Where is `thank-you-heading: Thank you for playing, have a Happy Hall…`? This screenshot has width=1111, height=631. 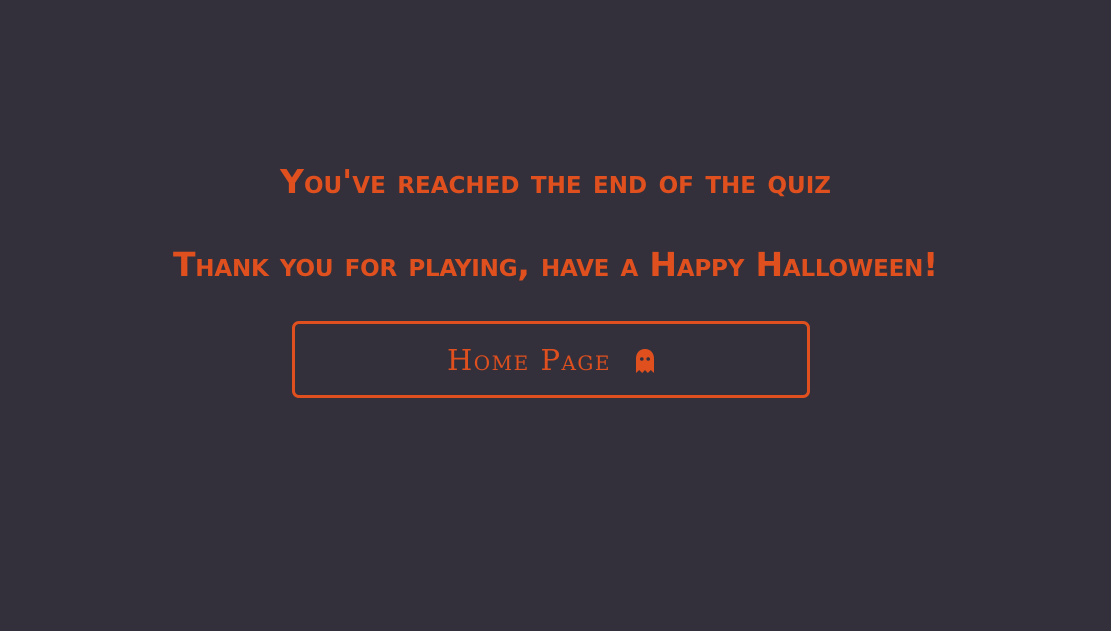 thank-you-heading: Thank you for playing, have a Happy Hall… is located at coordinates (555, 264).